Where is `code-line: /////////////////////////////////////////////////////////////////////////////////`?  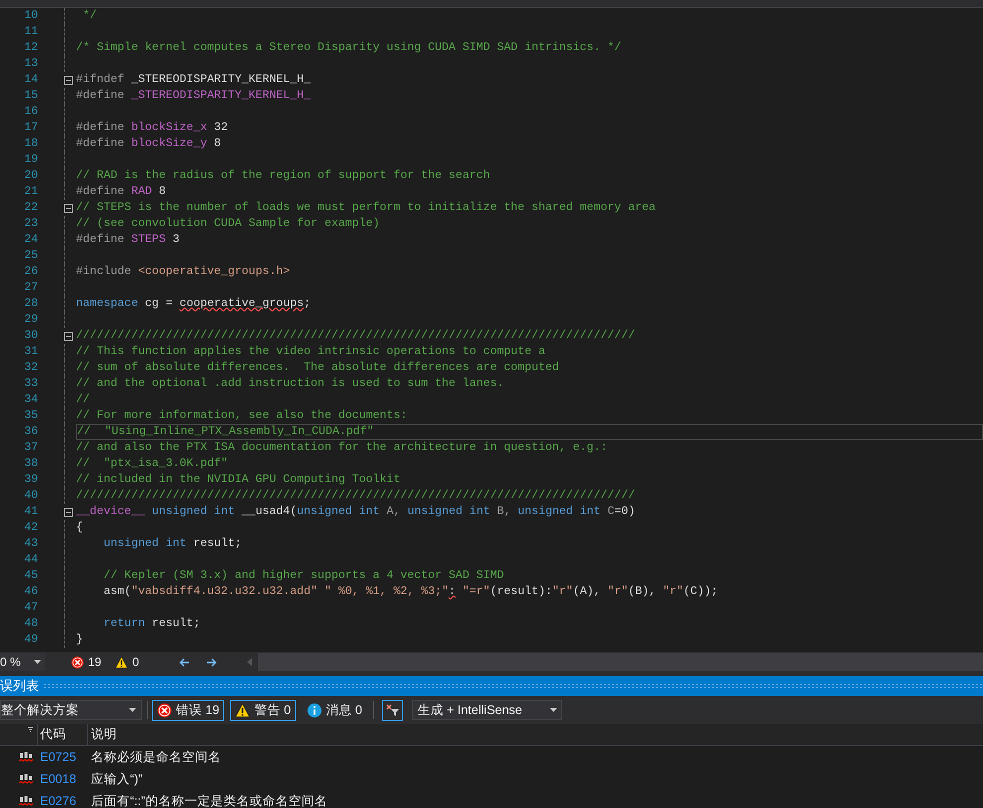
code-line: ///////////////////////////////////////////////////////////////////////////////// is located at coordinates (355, 496).